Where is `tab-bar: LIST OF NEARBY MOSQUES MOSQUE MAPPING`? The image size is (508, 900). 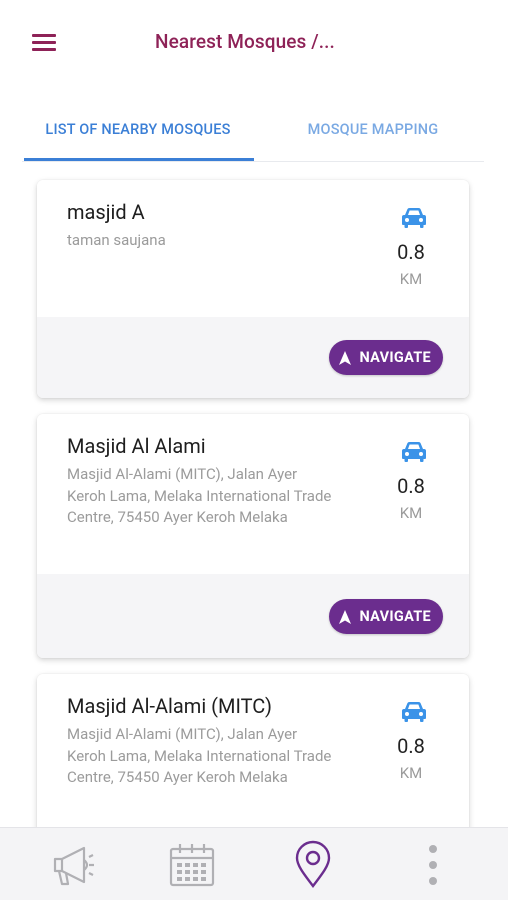
tab-bar: LIST OF NEARBY MOSQUES MOSQUE MAPPING is located at coordinates (253, 134).